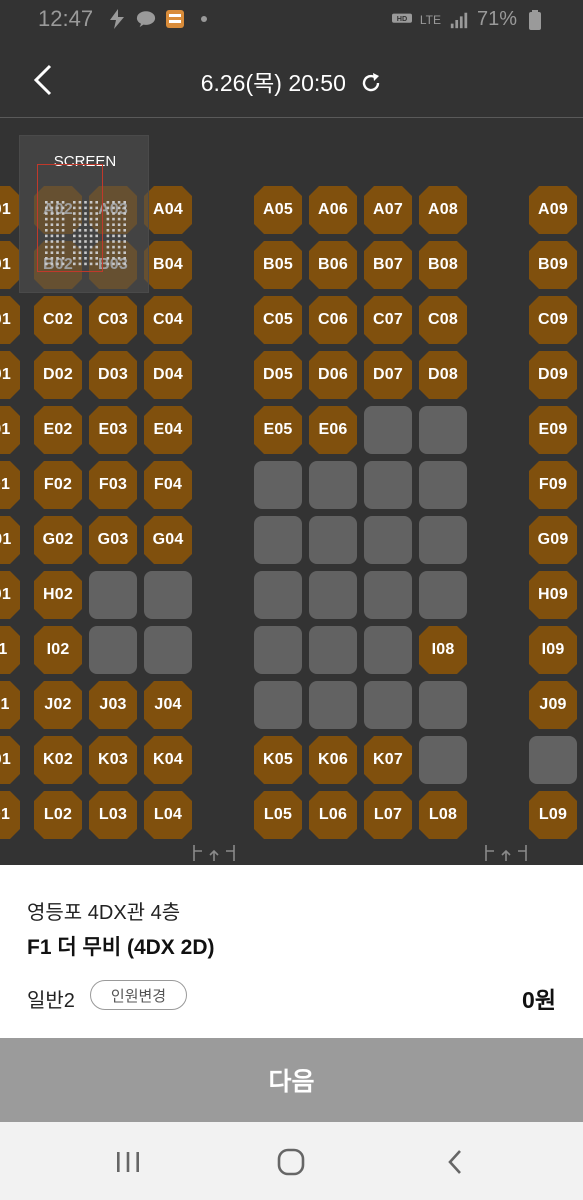 The width and height of the screenshot is (583, 1200). Describe the element at coordinates (84, 214) in the screenshot. I see `mini-map: SCREEN` at that location.